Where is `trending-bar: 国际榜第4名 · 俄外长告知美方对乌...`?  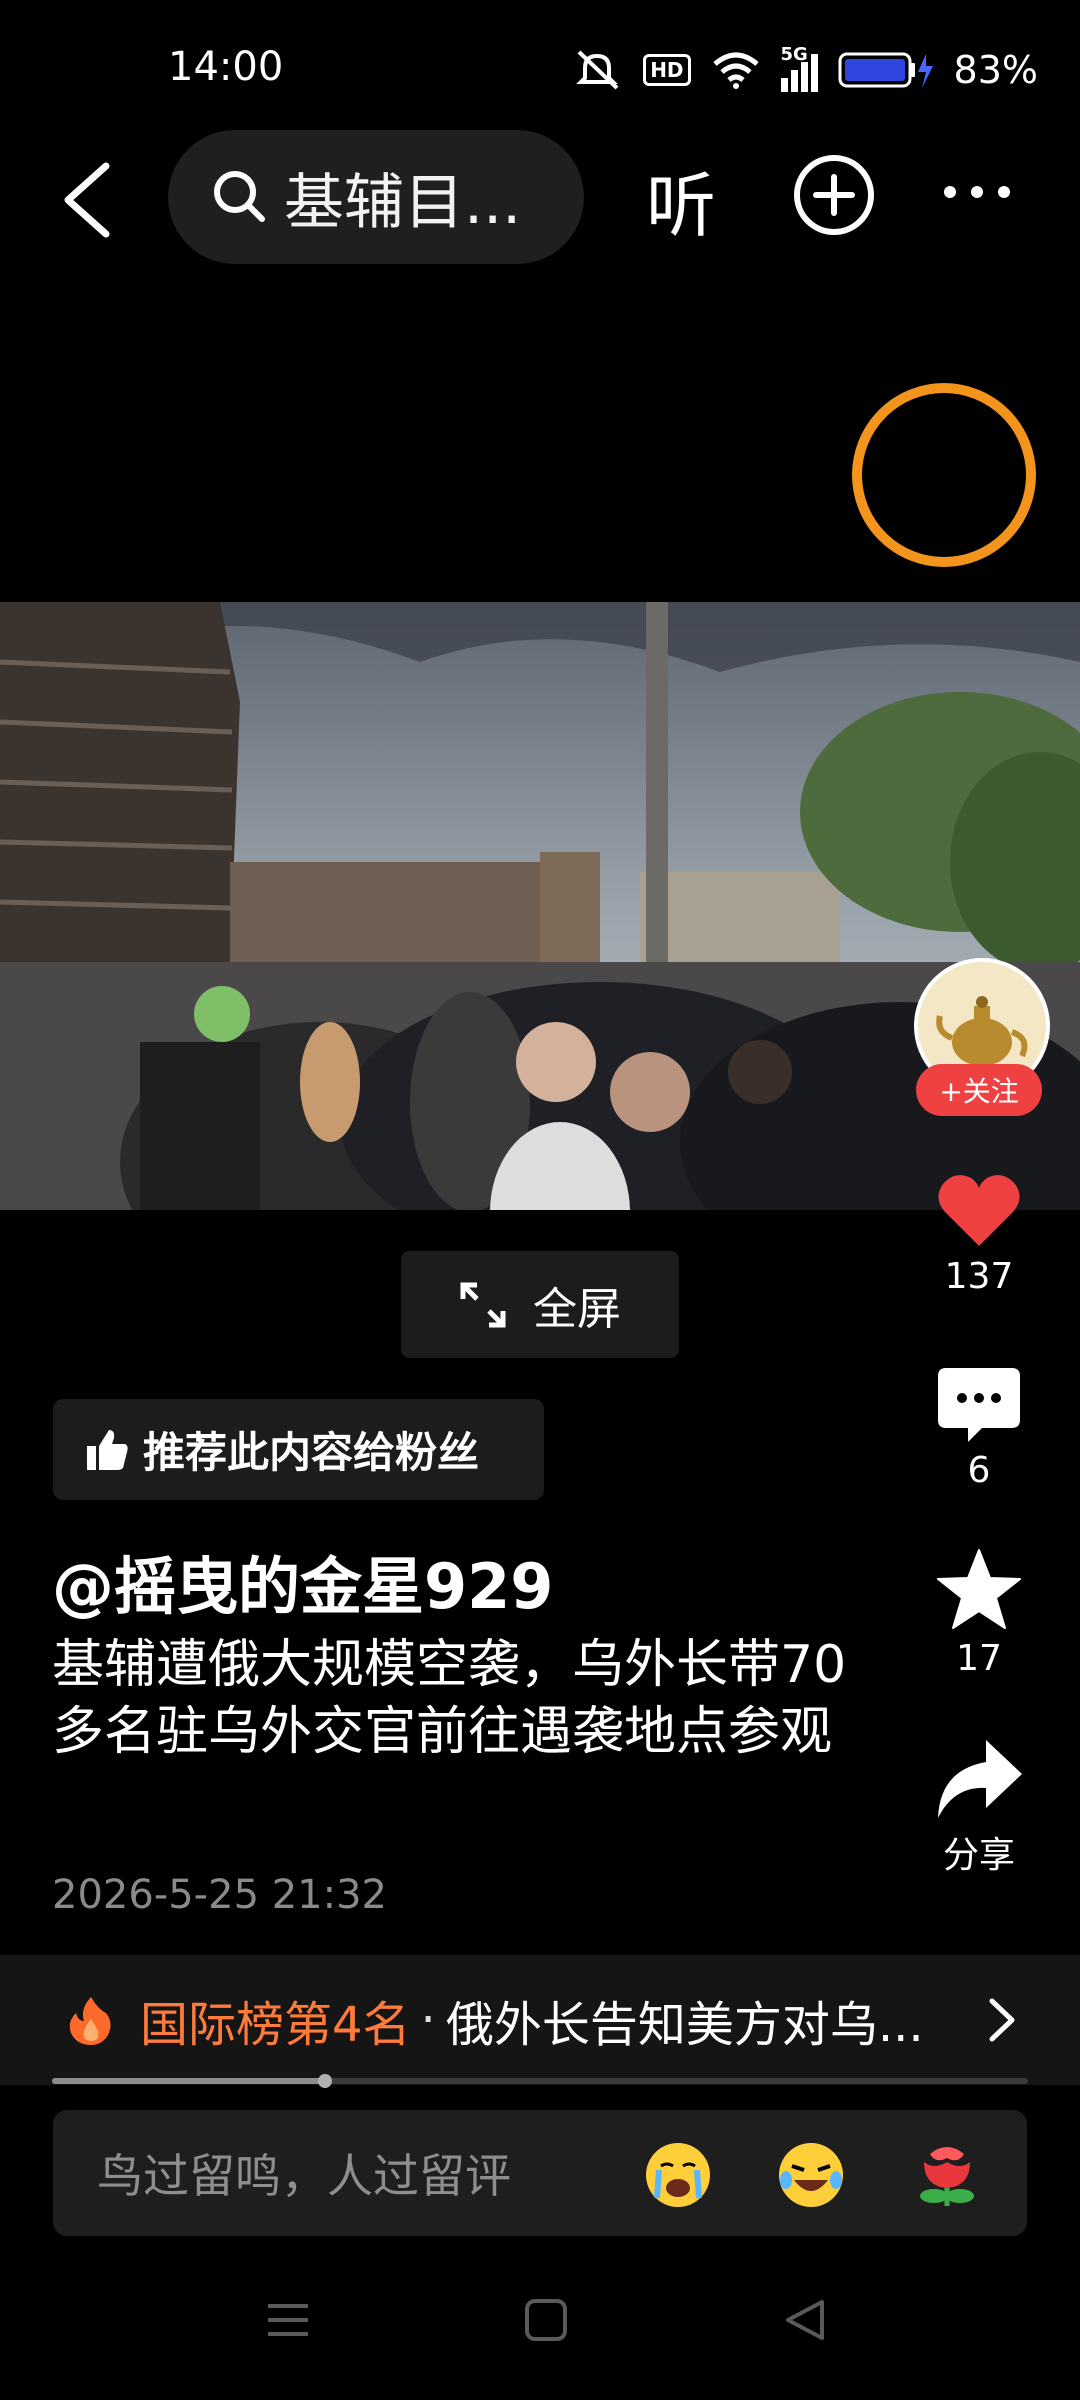 trending-bar: 国际榜第4名 · 俄外长告知美方对乌... is located at coordinates (540, 2020).